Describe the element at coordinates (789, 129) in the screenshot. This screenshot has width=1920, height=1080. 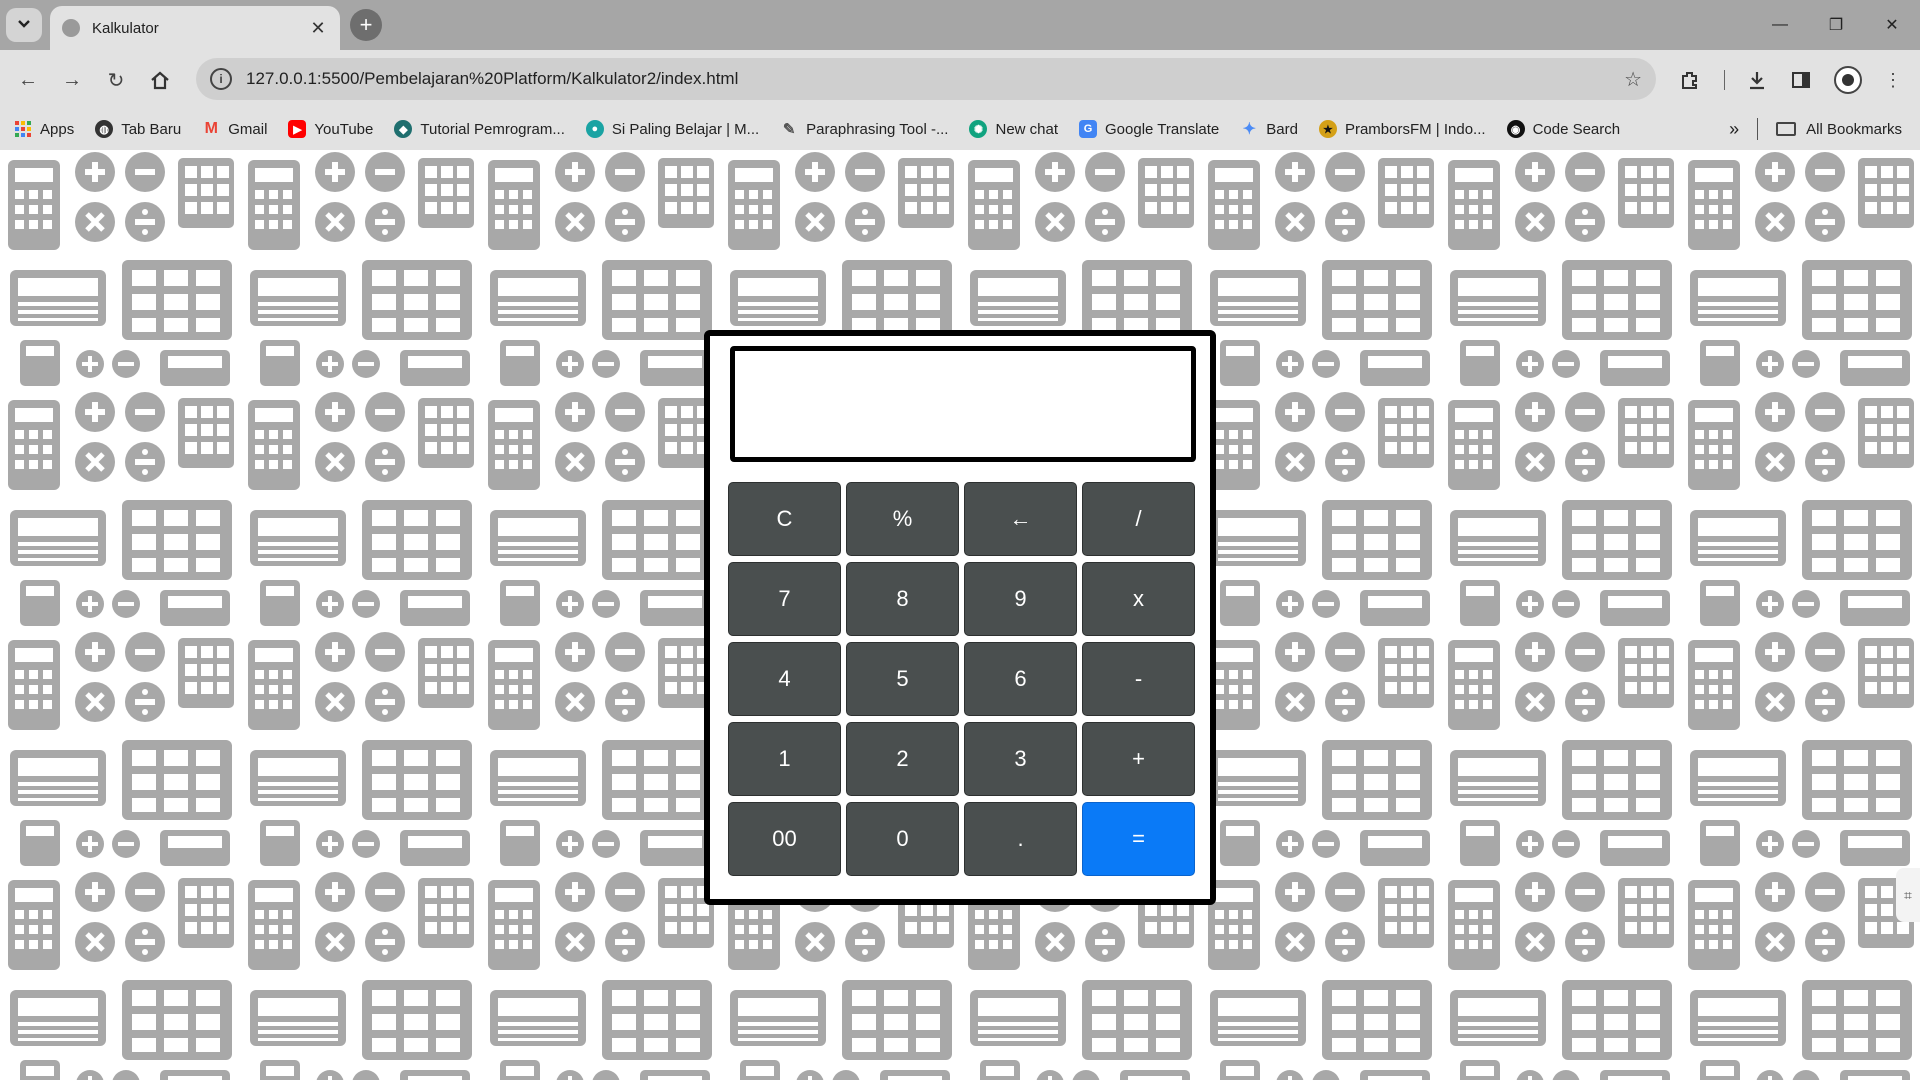
I see `quill-icon: ✎` at that location.